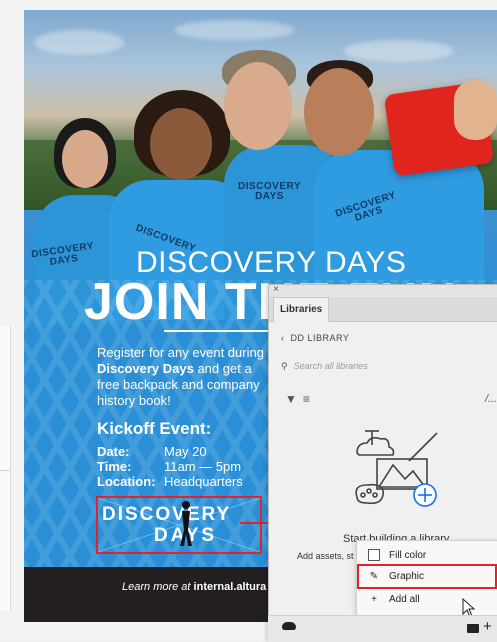 This screenshot has width=497, height=642. I want to click on add-plus-icon: +, so click(487, 626).